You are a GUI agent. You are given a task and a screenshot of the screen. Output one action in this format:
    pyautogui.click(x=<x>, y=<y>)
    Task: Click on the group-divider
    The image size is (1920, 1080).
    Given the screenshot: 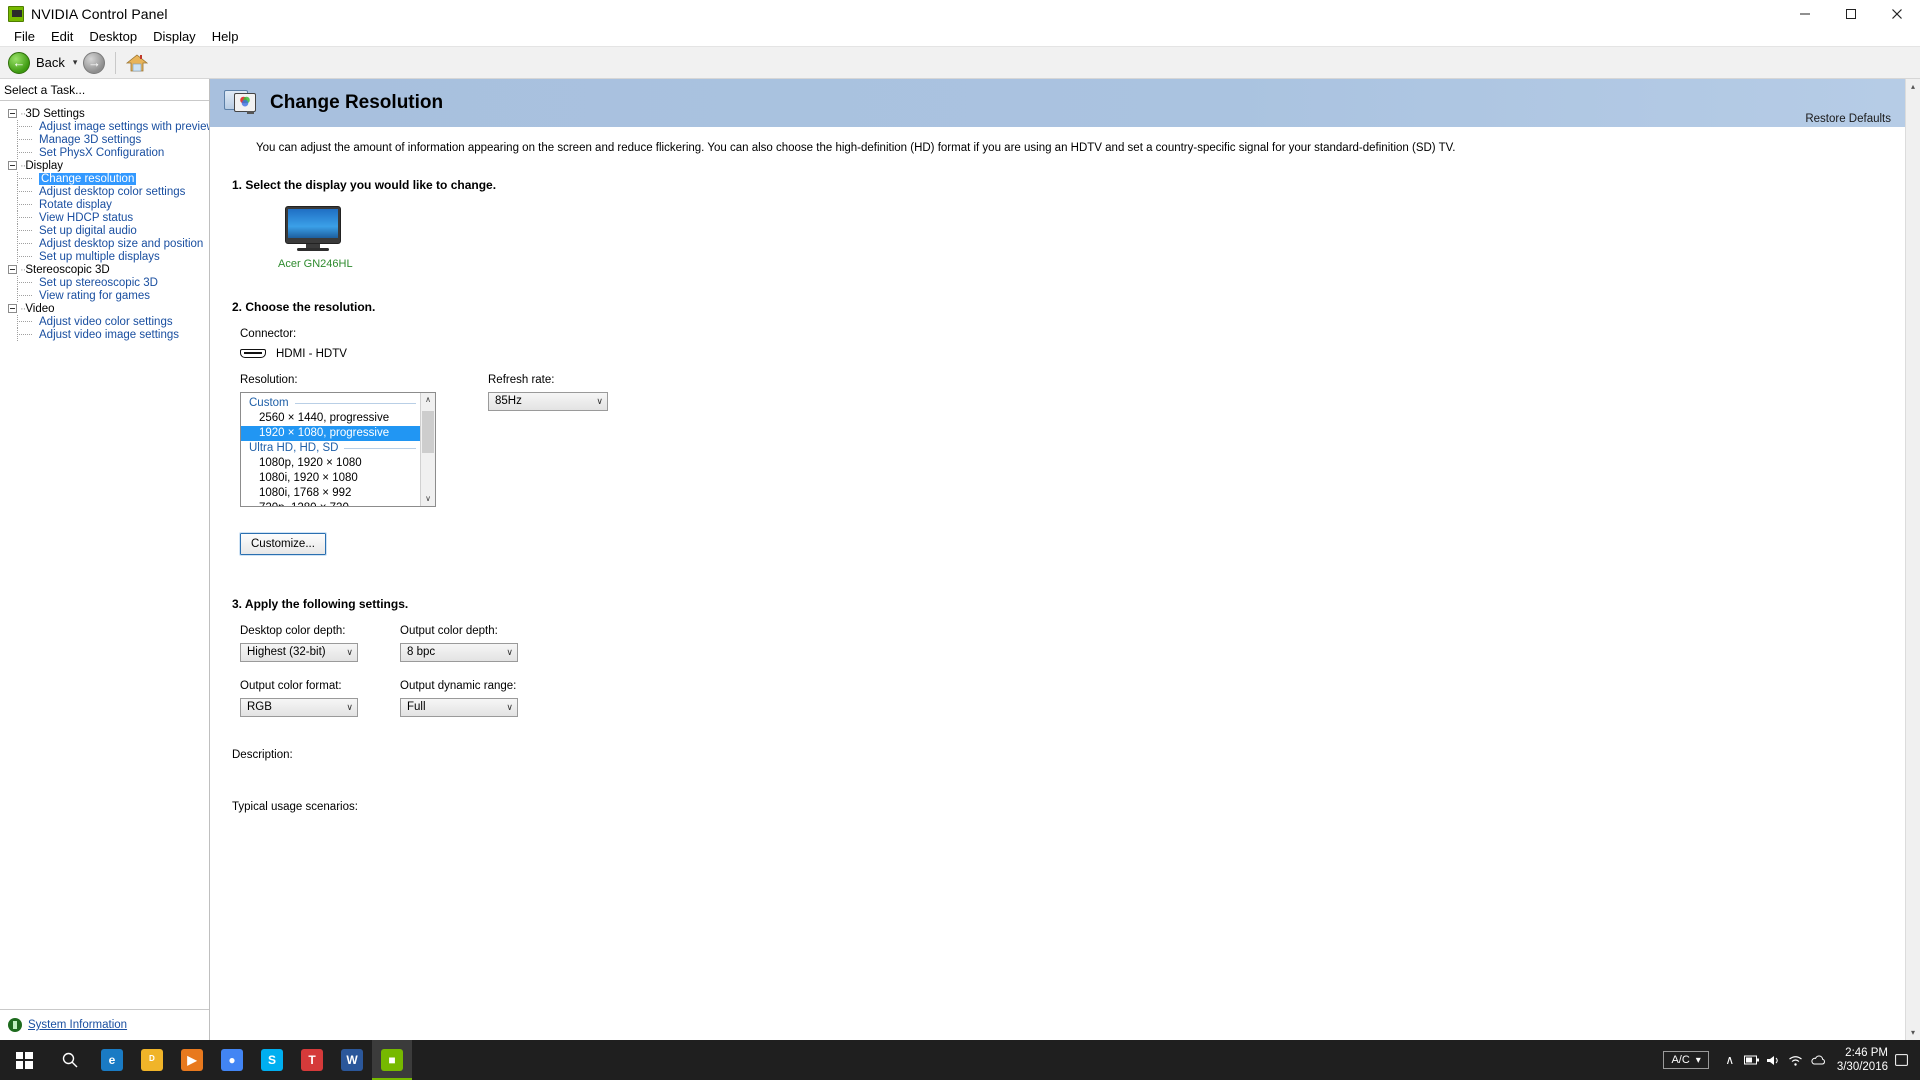 What is the action you would take?
    pyautogui.click(x=355, y=403)
    